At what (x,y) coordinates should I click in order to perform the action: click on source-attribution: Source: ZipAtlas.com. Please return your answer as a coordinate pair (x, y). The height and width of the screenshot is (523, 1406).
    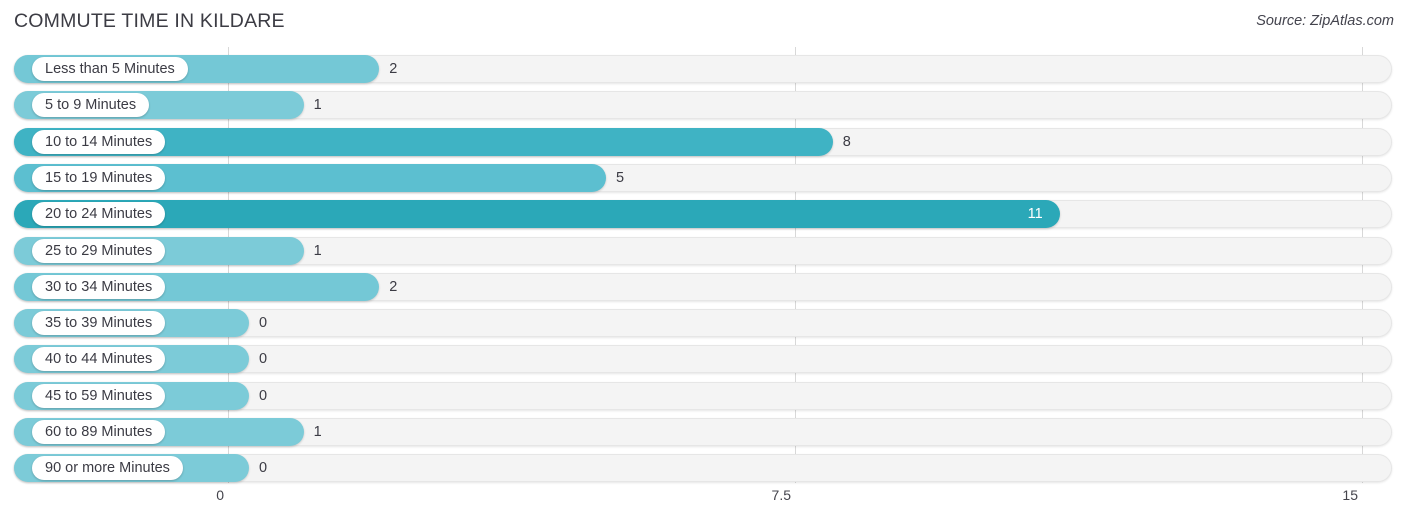
    Looking at the image, I should click on (1325, 21).